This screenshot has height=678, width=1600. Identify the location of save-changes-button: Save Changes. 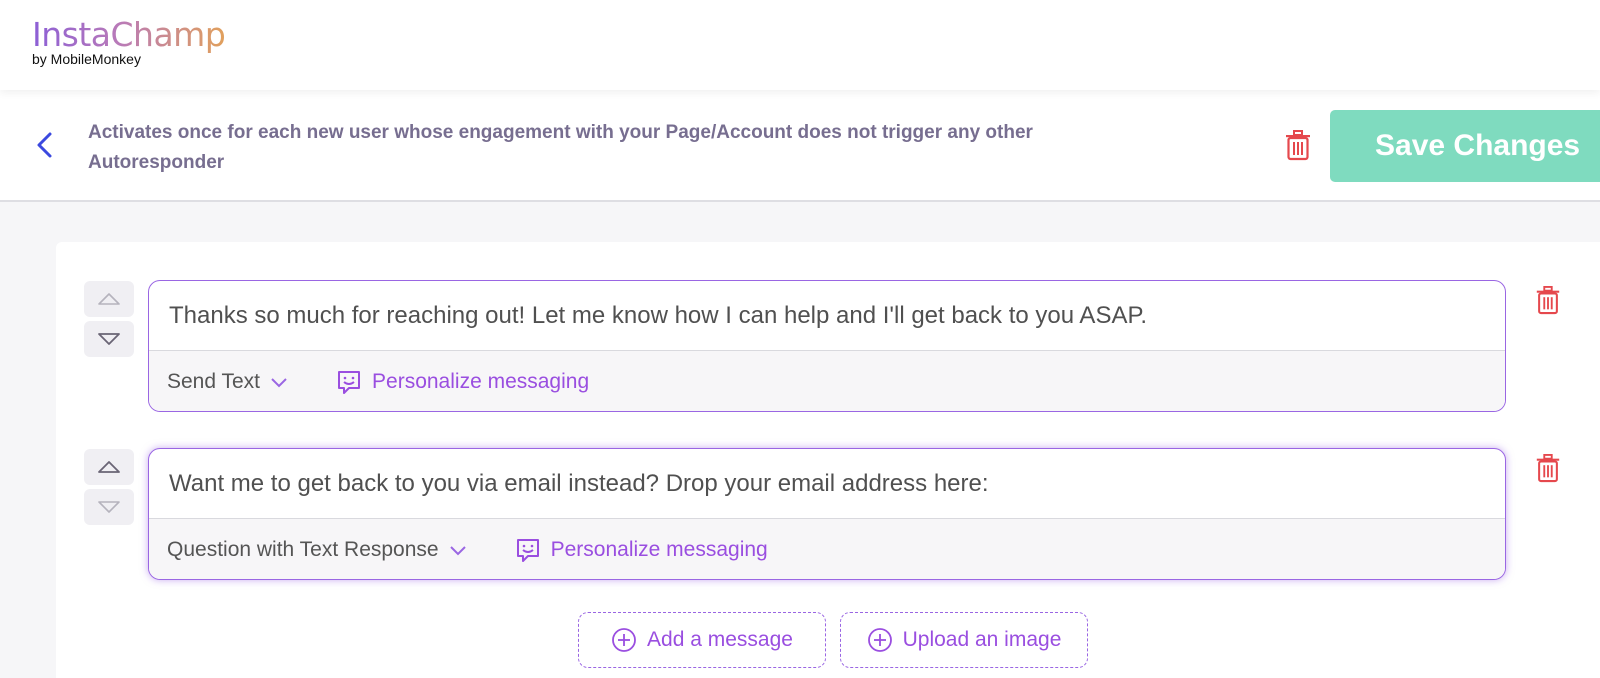
(1465, 146).